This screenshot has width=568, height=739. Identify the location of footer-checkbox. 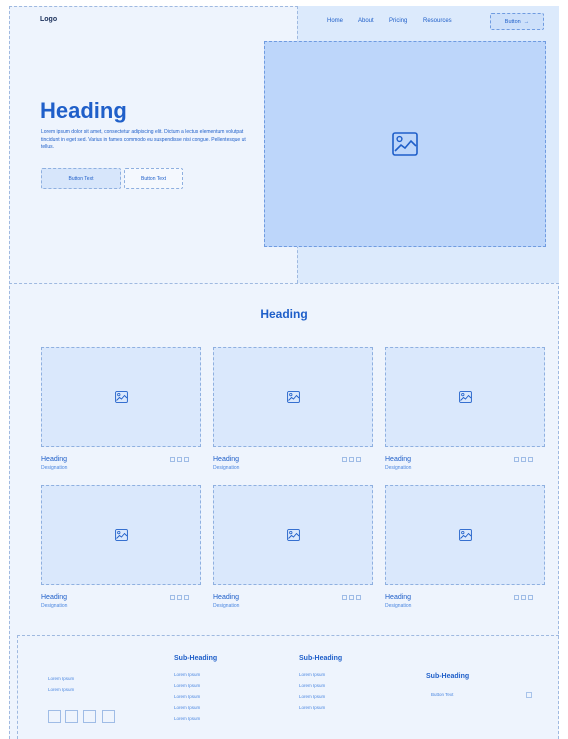
(529, 695).